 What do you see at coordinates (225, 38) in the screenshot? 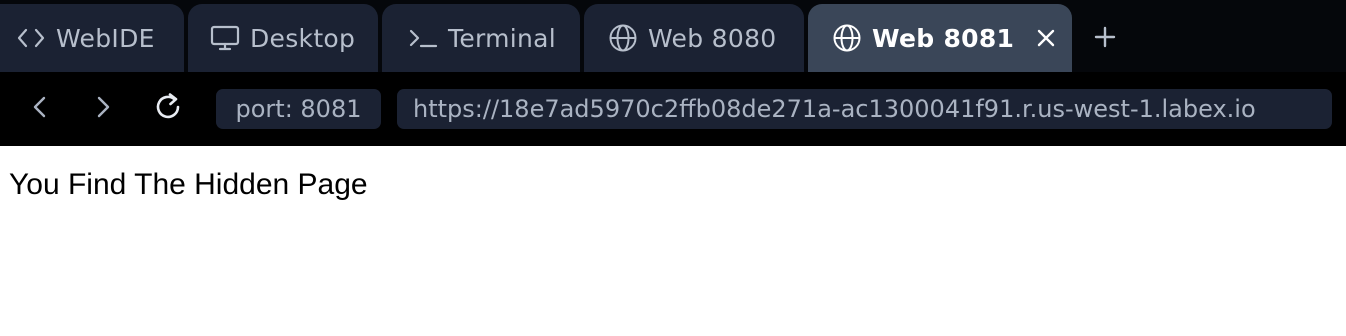
I see `monitor-icon` at bounding box center [225, 38].